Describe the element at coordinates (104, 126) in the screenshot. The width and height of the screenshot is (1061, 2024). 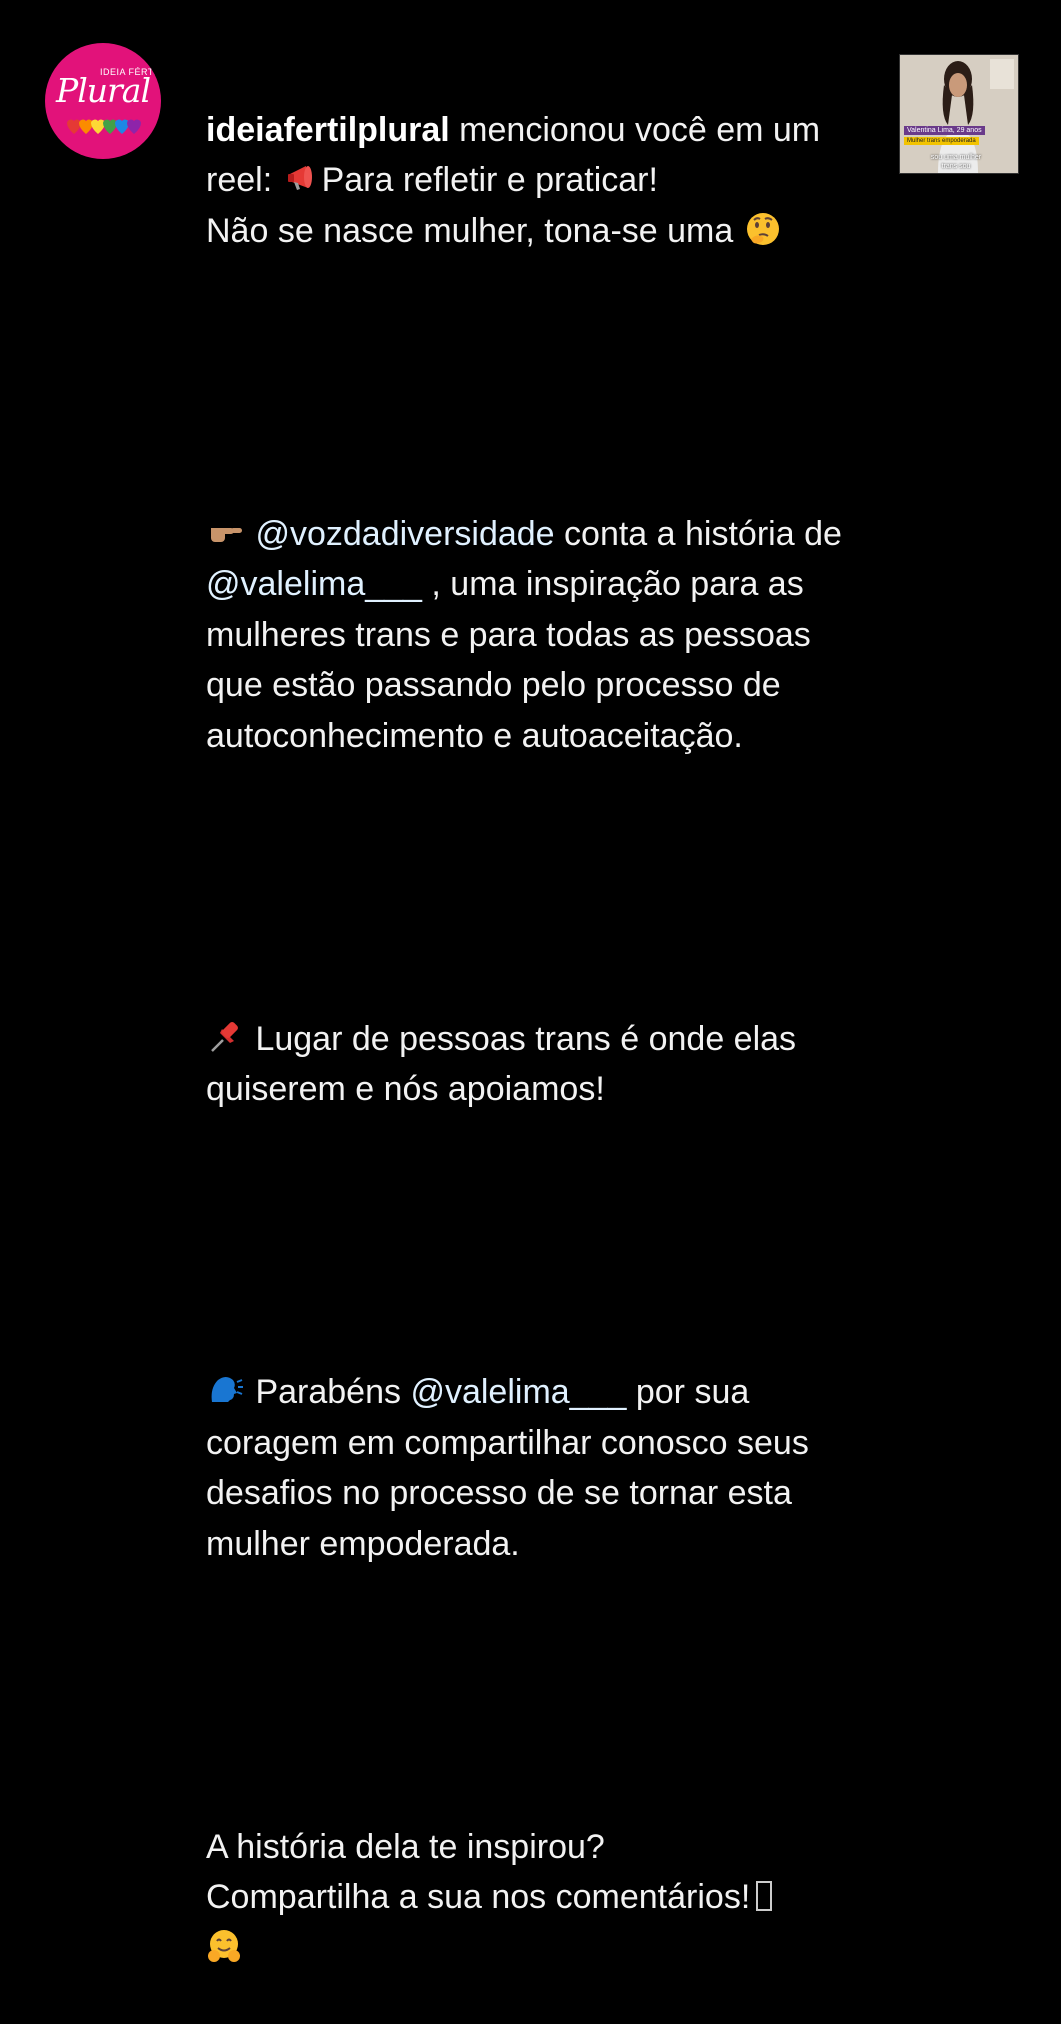
I see `rainbow-hearts-icon` at that location.